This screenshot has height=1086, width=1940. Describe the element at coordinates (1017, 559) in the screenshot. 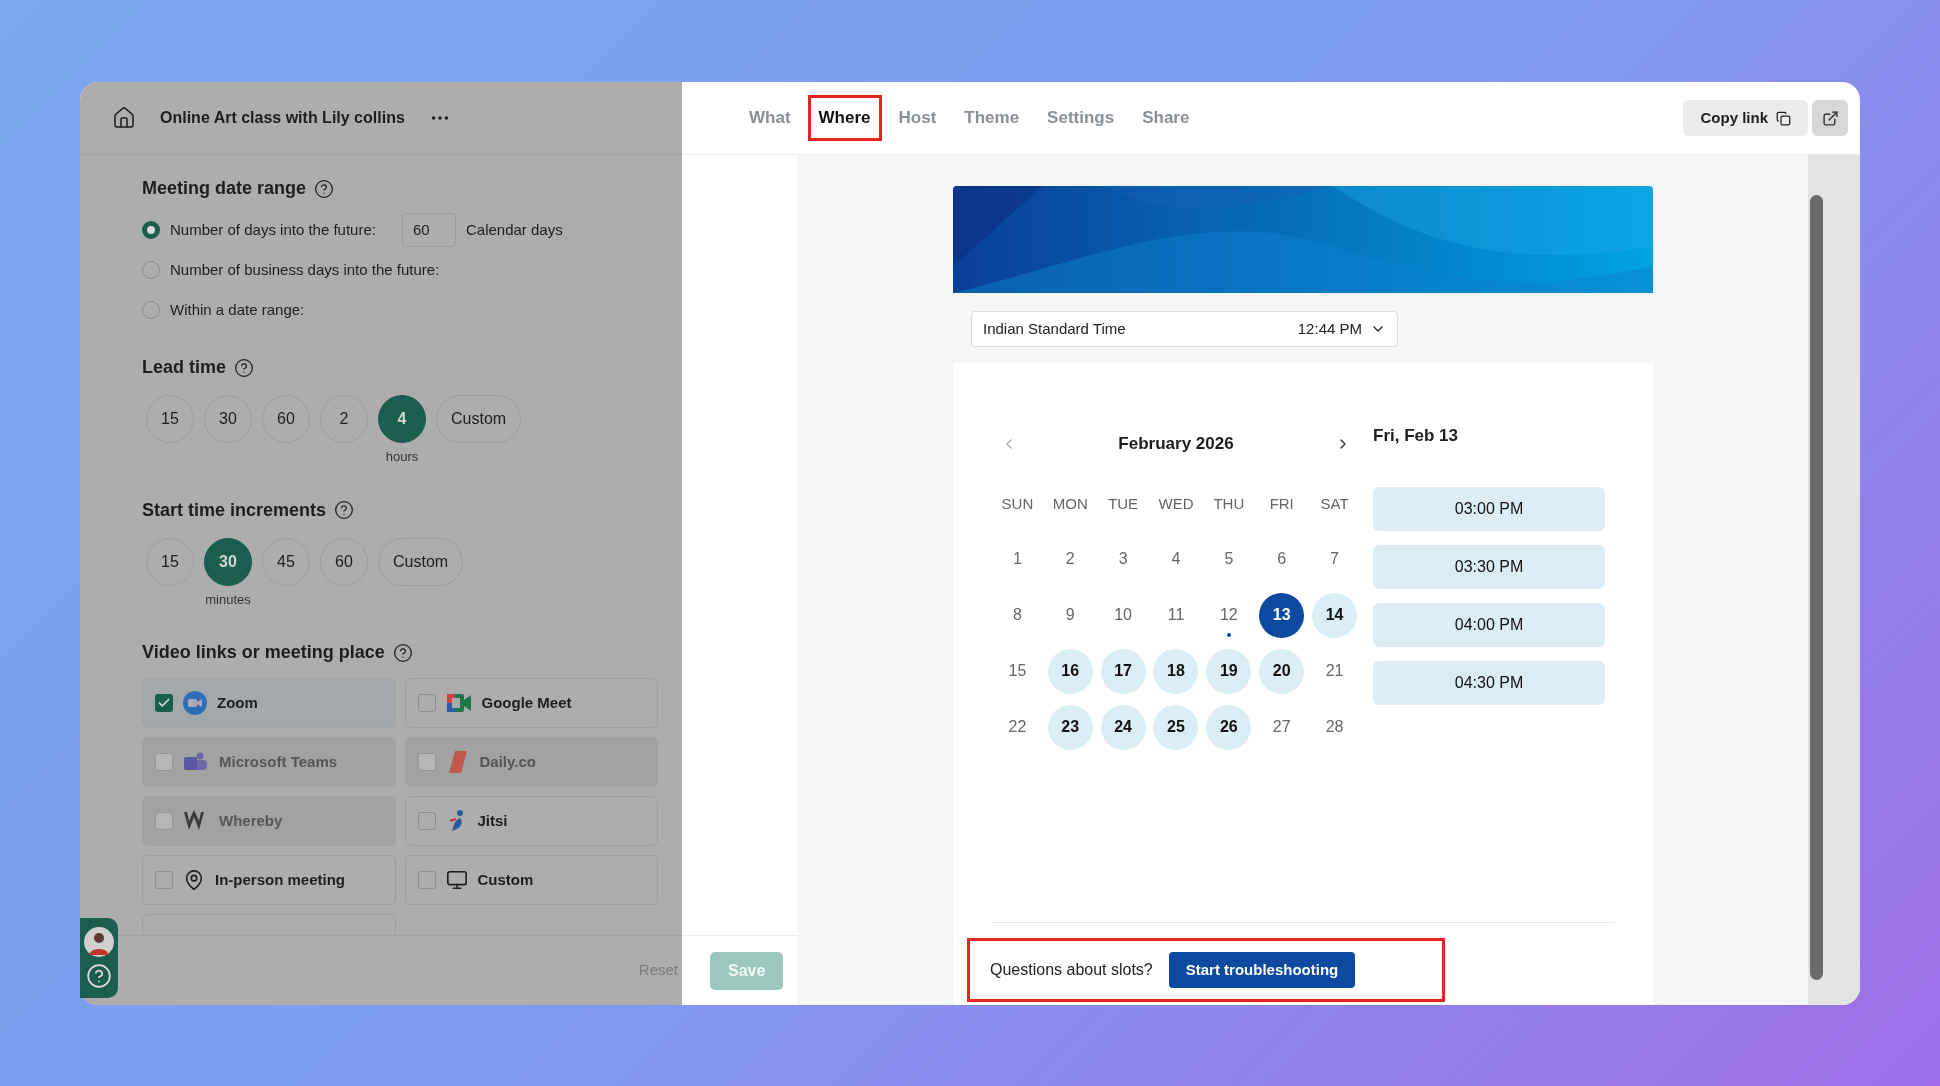

I see `calendar-day: 1` at that location.